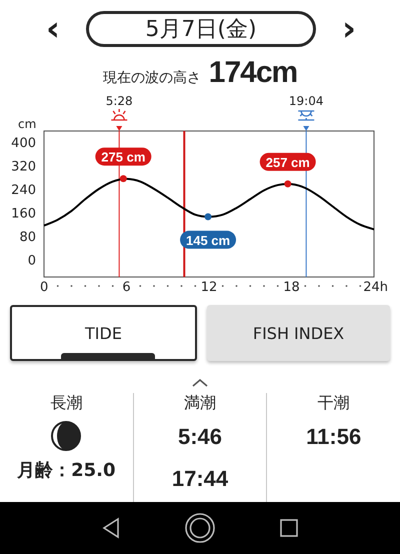  I want to click on tide-height-tag: 257 cm, so click(288, 161).